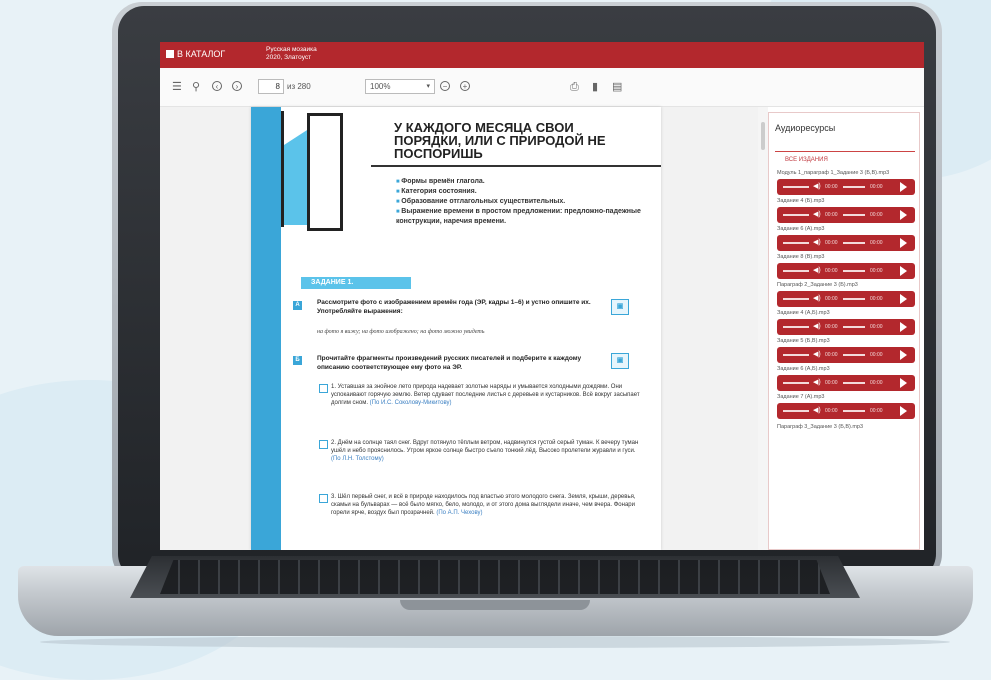 This screenshot has height=680, width=991. What do you see at coordinates (805, 128) in the screenshot?
I see `sidebar-title: Аудиоресурсы` at bounding box center [805, 128].